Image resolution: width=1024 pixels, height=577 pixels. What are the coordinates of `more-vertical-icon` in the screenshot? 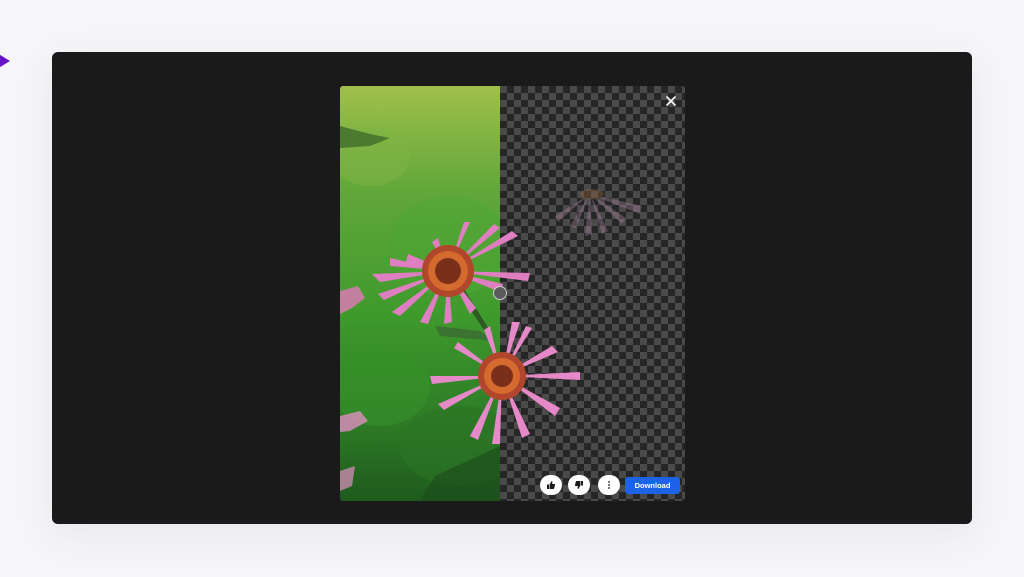 It's located at (609, 485).